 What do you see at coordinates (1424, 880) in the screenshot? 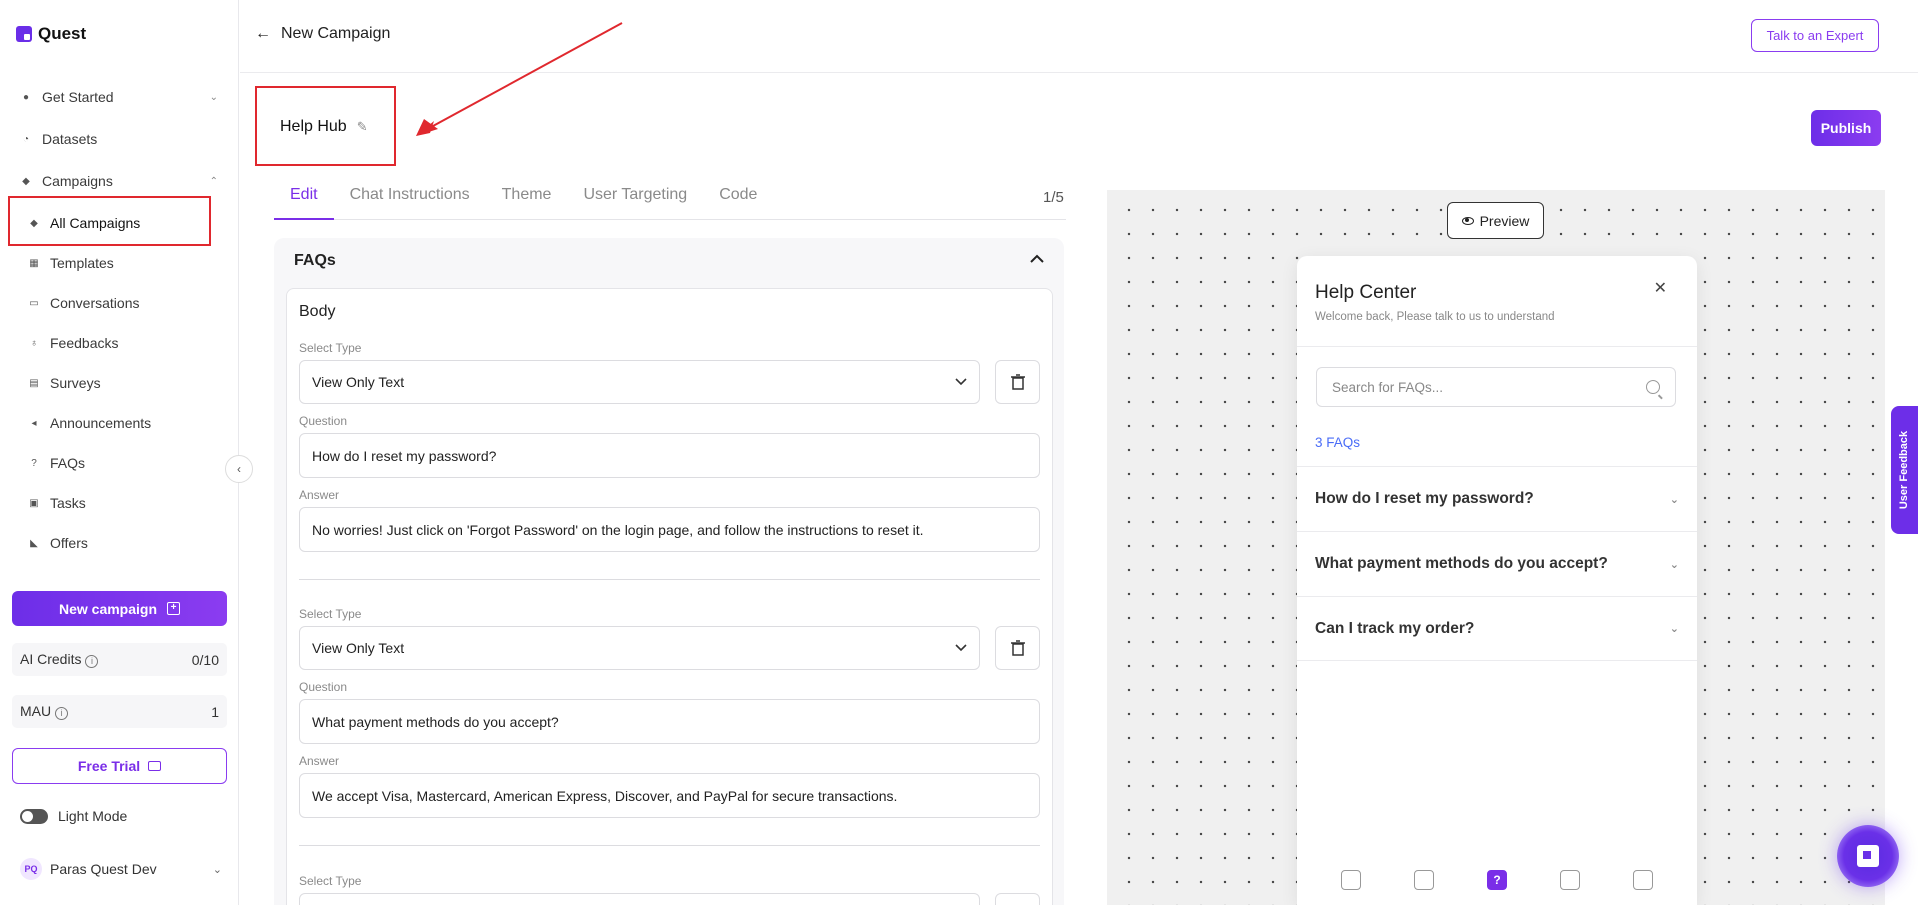
I see `chat-icon` at bounding box center [1424, 880].